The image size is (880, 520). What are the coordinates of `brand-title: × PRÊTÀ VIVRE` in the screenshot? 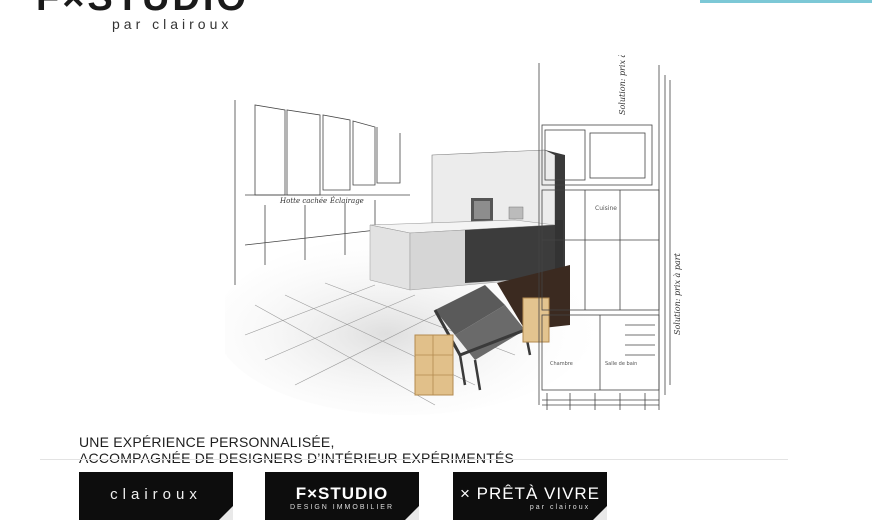 It's located at (530, 493).